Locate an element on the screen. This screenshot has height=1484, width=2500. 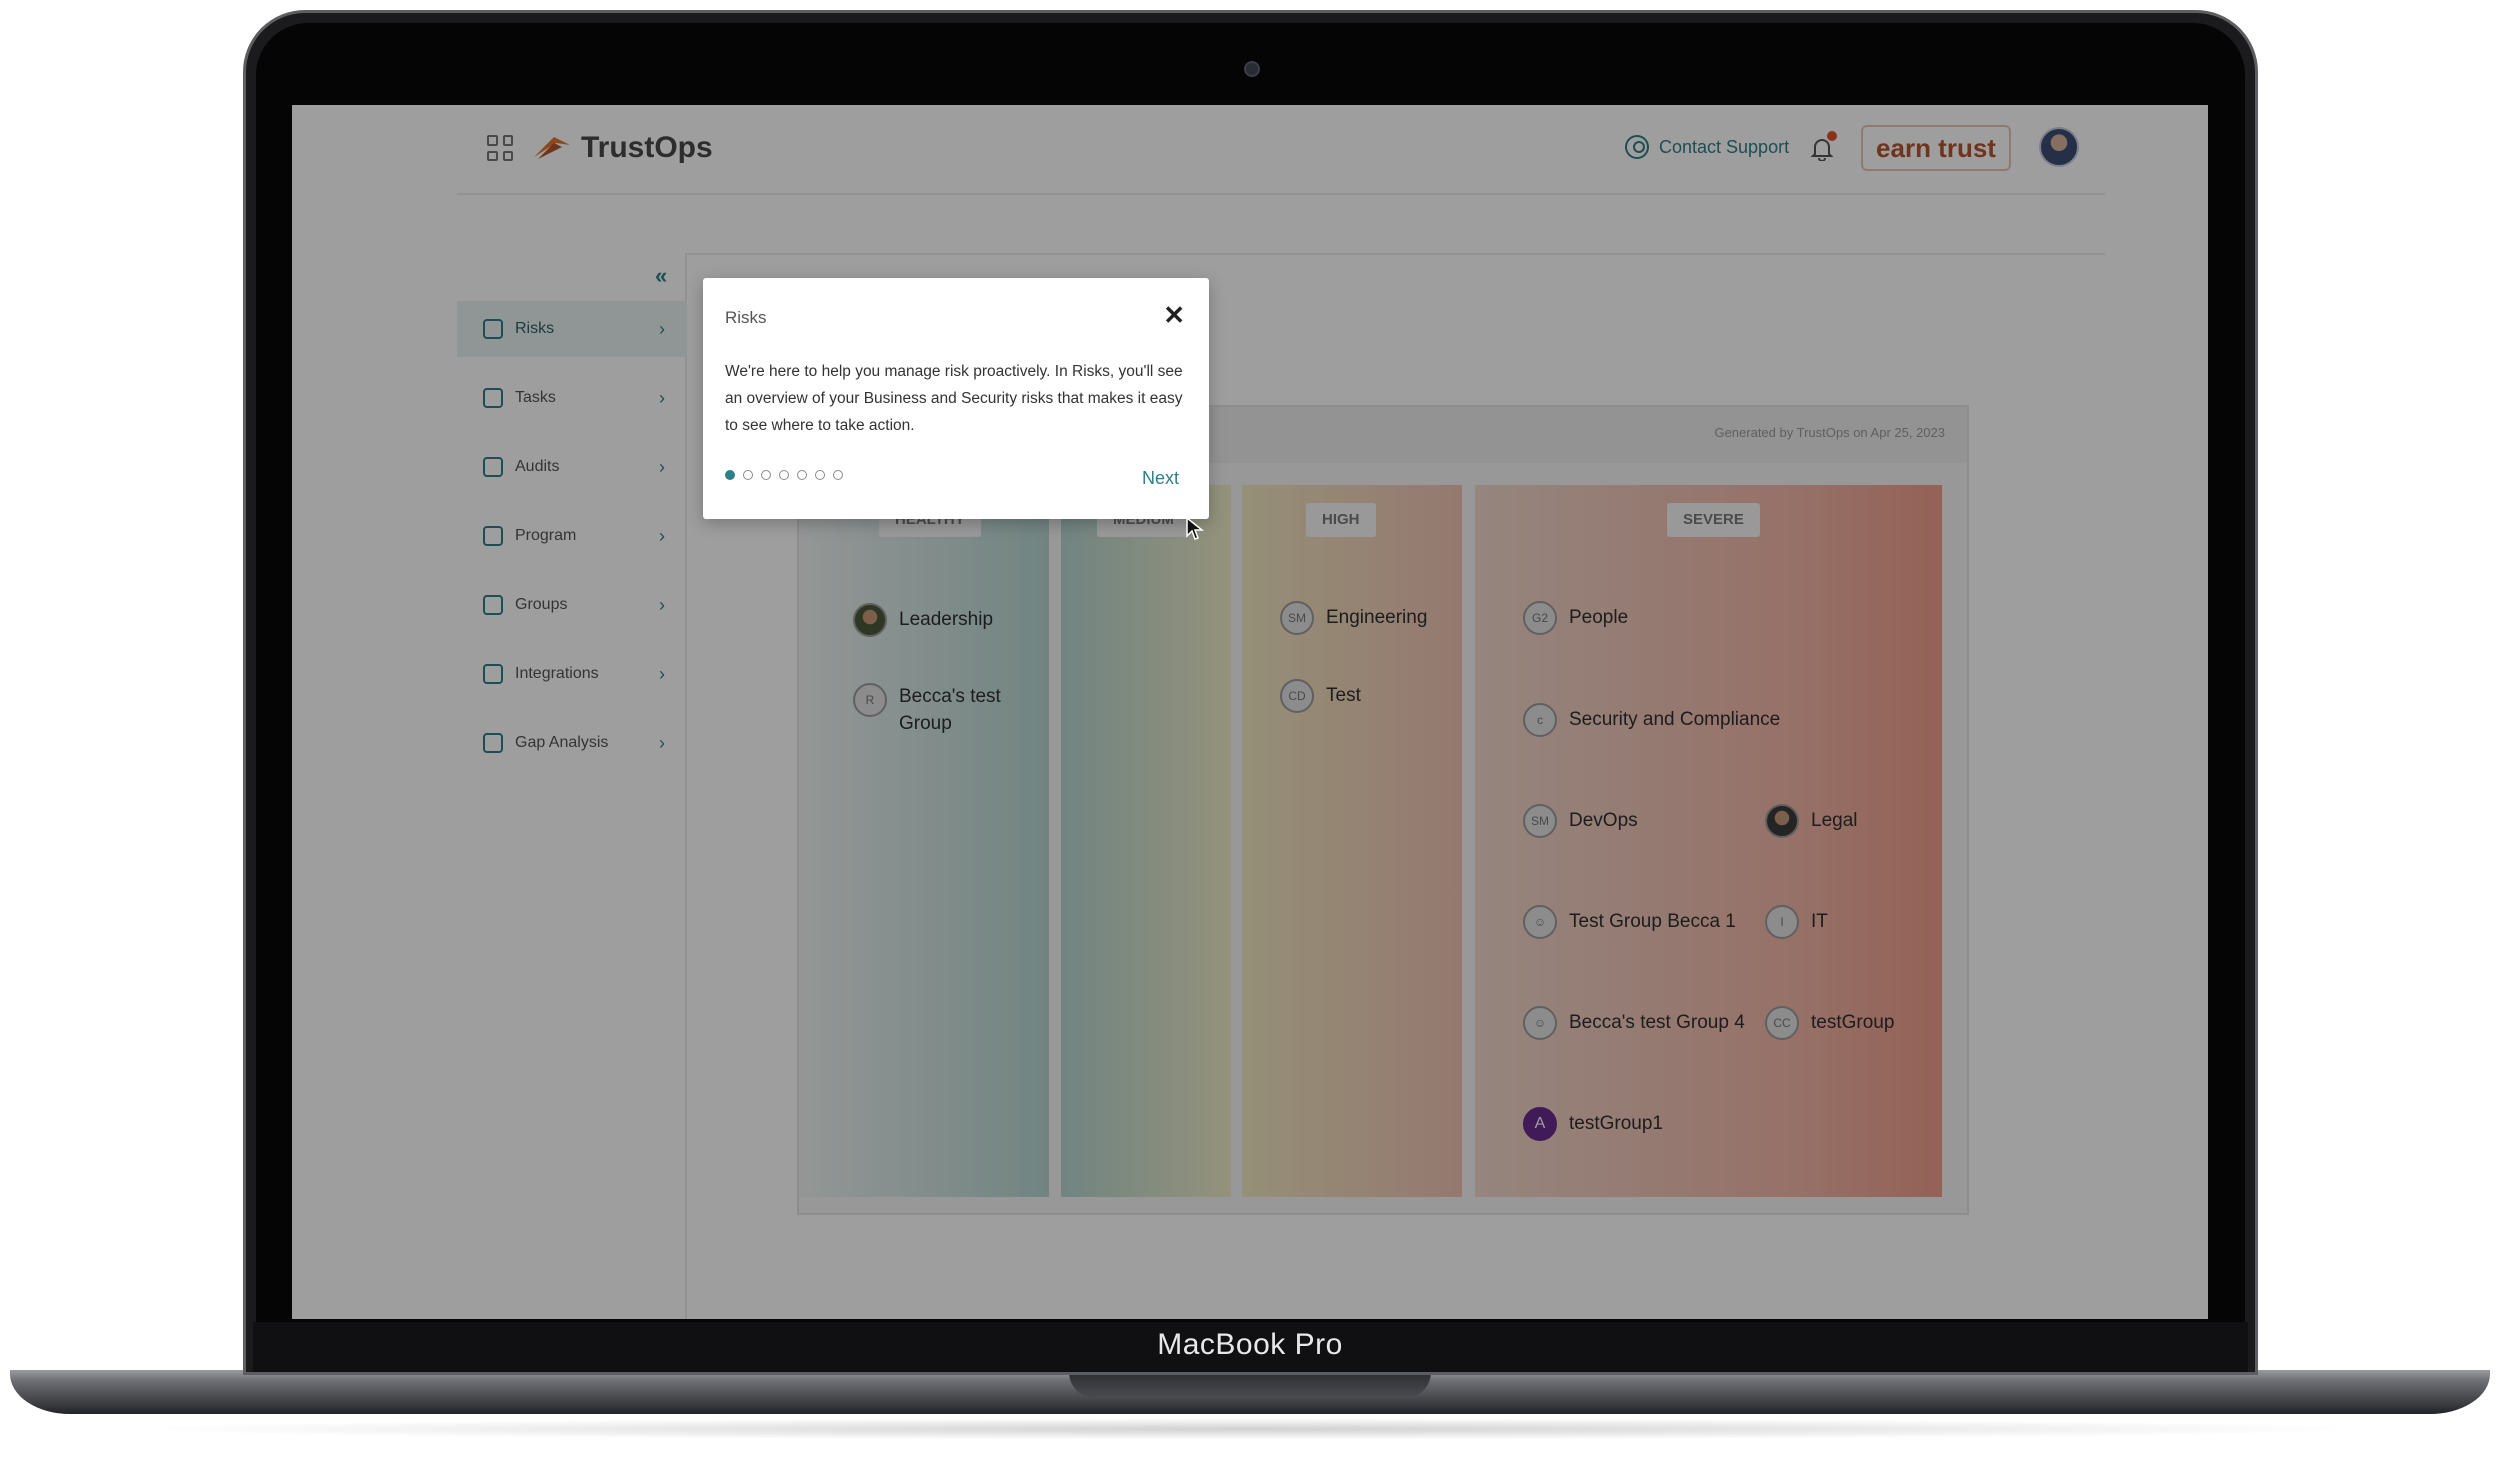
tour-step-dots is located at coordinates (784, 475).